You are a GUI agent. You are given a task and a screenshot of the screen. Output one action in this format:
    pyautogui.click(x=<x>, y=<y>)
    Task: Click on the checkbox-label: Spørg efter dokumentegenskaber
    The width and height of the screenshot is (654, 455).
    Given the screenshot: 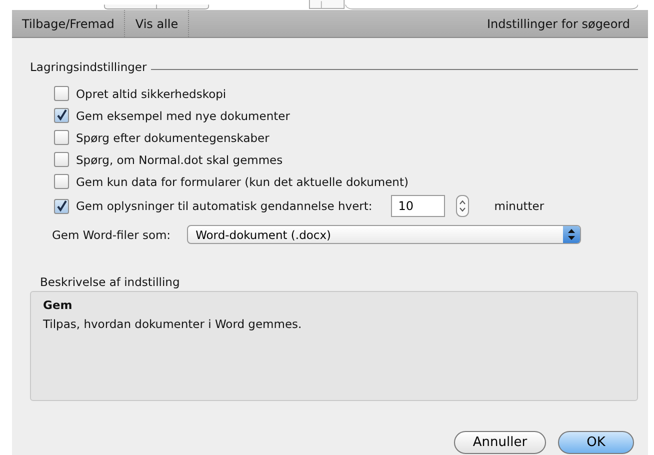 What is the action you would take?
    pyautogui.click(x=173, y=137)
    